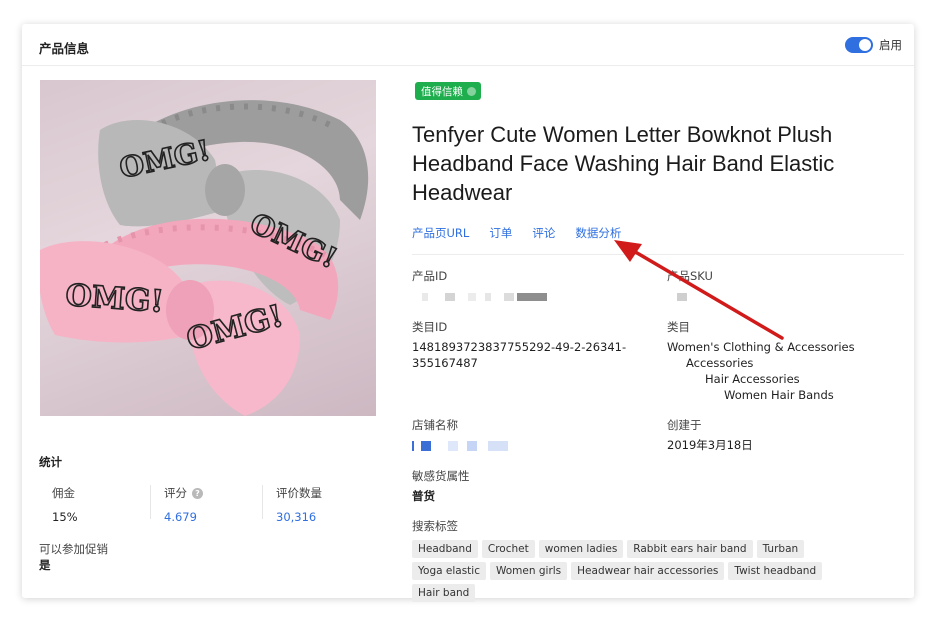  What do you see at coordinates (440, 233) in the screenshot?
I see `tab-product-url: 产品页URL` at bounding box center [440, 233].